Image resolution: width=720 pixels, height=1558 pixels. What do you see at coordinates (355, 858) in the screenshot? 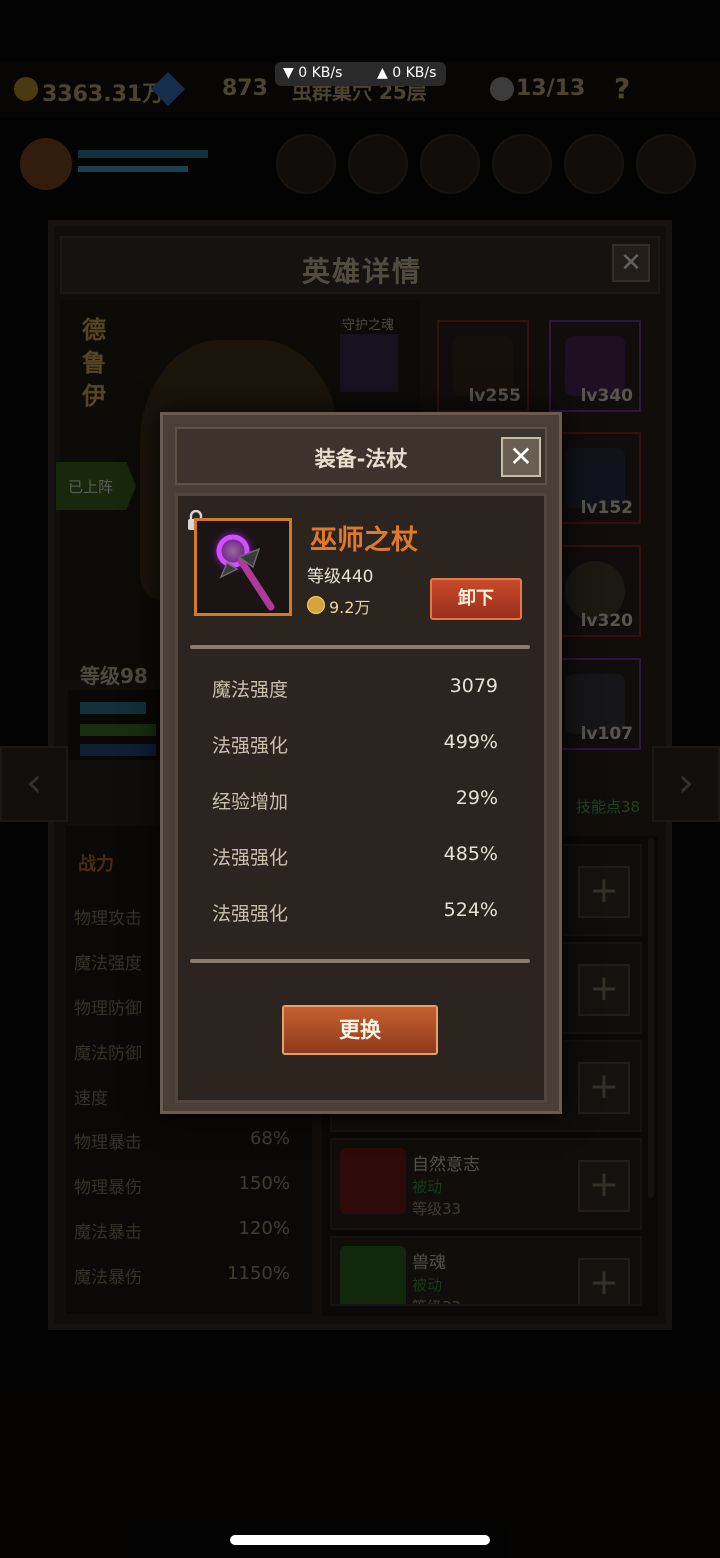
I see `attribute-row: 法强强化 485%` at bounding box center [355, 858].